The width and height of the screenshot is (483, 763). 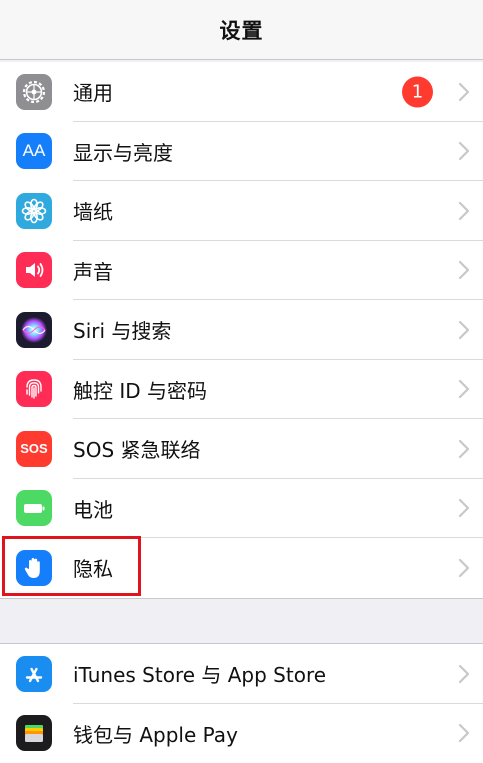 I want to click on settings-row-label: 触控 ID 与密码, so click(x=140, y=389).